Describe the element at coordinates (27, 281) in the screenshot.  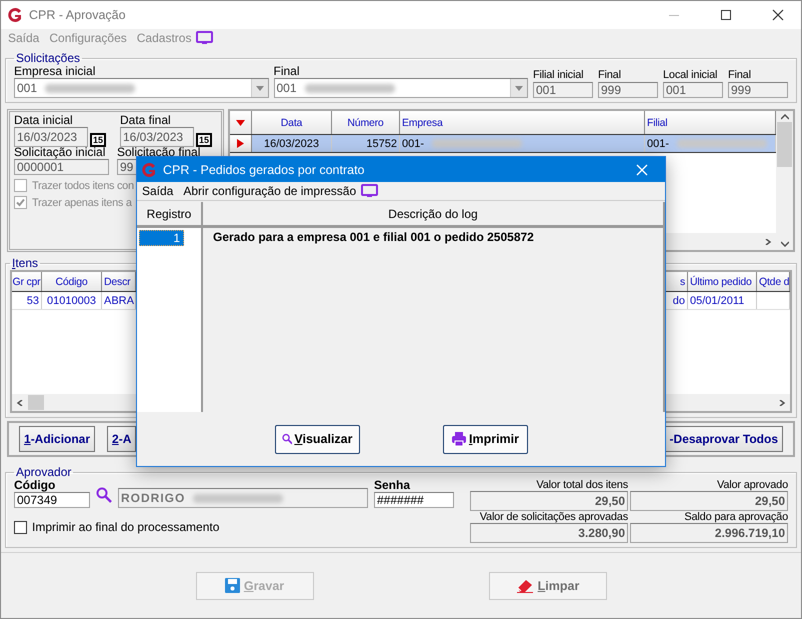
I see `column-header: Gr cpr` at that location.